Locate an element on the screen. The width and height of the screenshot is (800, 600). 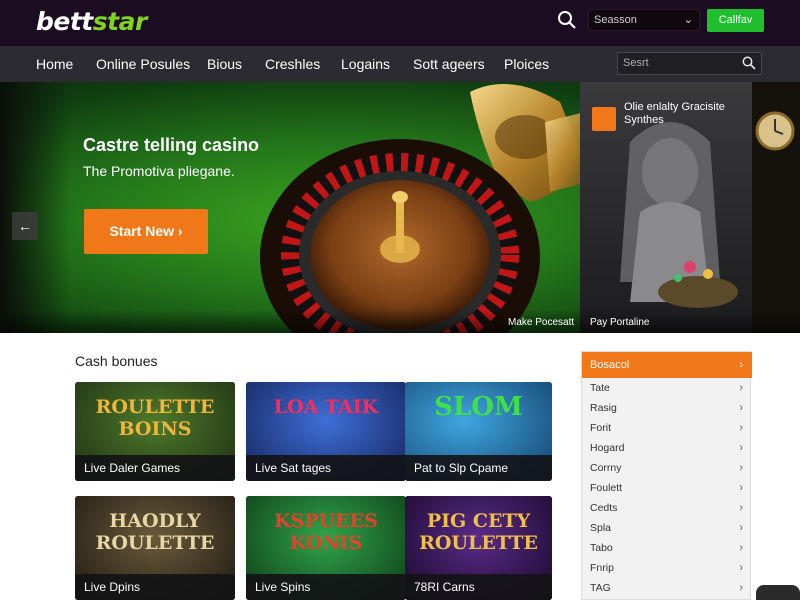
chevron-down-icon: ⌄ is located at coordinates (688, 20).